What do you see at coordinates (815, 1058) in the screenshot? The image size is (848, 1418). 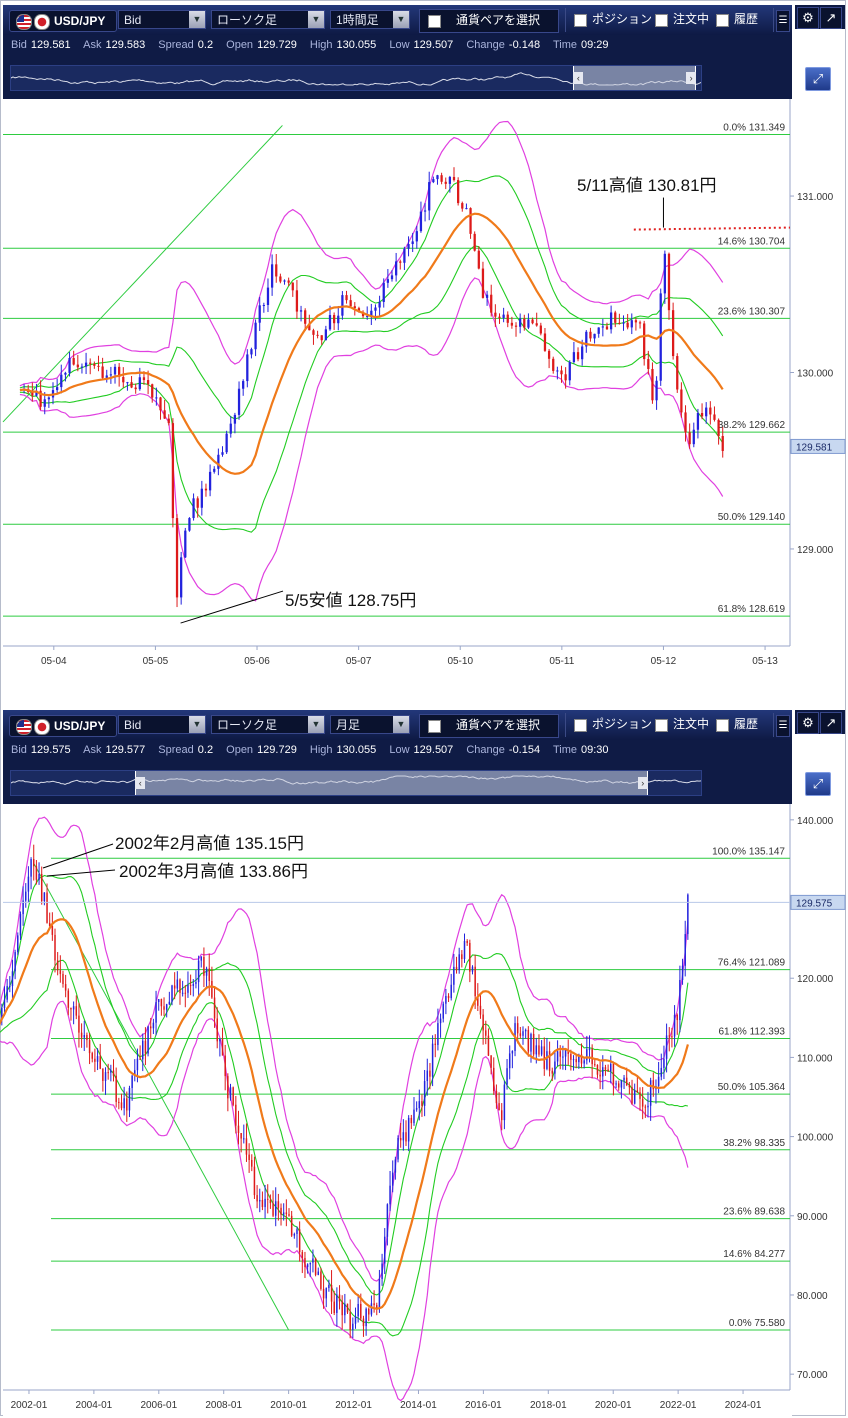 I see `y-tick-label: 110.000` at bounding box center [815, 1058].